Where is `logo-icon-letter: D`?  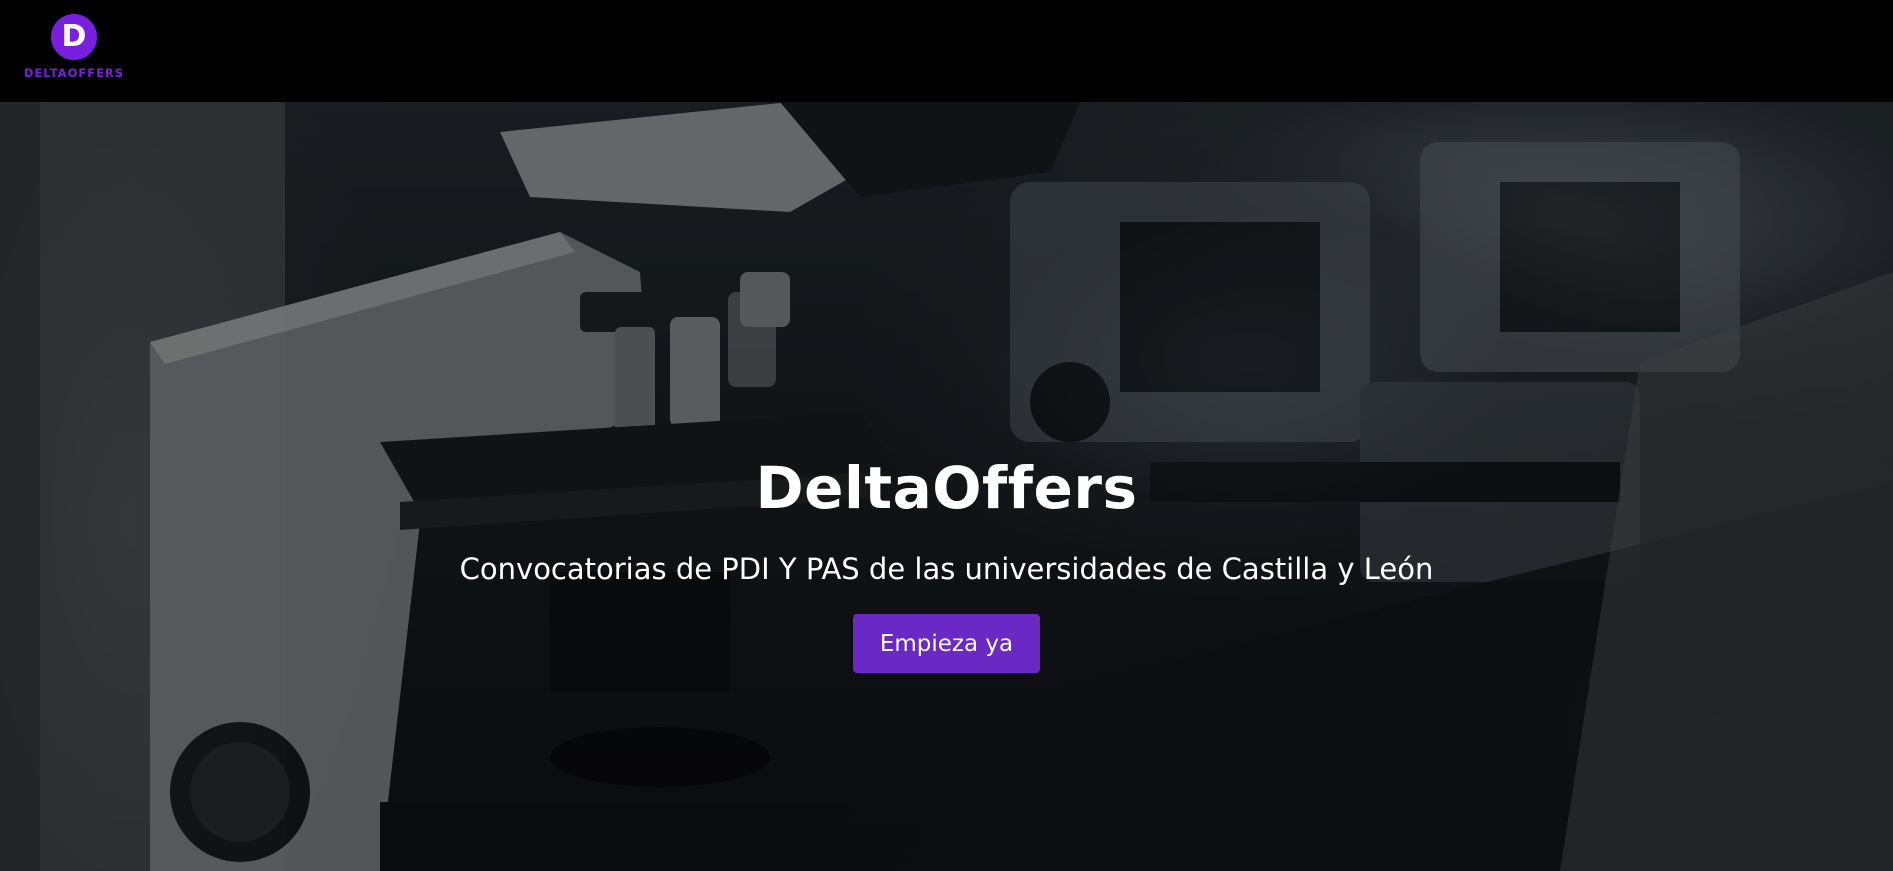 logo-icon-letter: D is located at coordinates (74, 36).